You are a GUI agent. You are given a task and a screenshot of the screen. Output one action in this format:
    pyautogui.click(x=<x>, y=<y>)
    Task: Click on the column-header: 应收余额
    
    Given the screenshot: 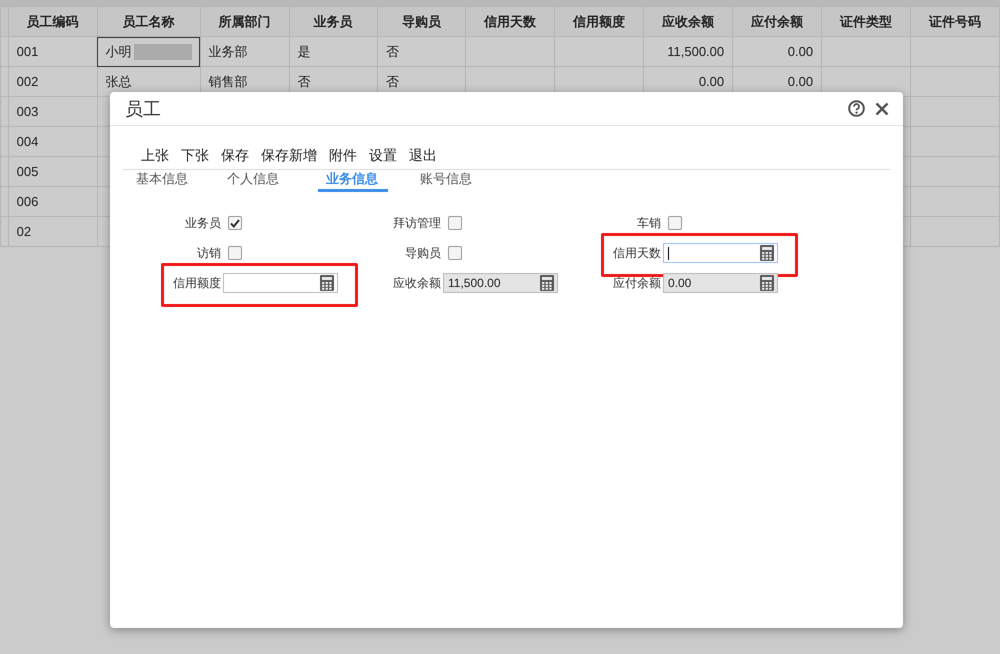 What is the action you would take?
    pyautogui.click(x=688, y=21)
    